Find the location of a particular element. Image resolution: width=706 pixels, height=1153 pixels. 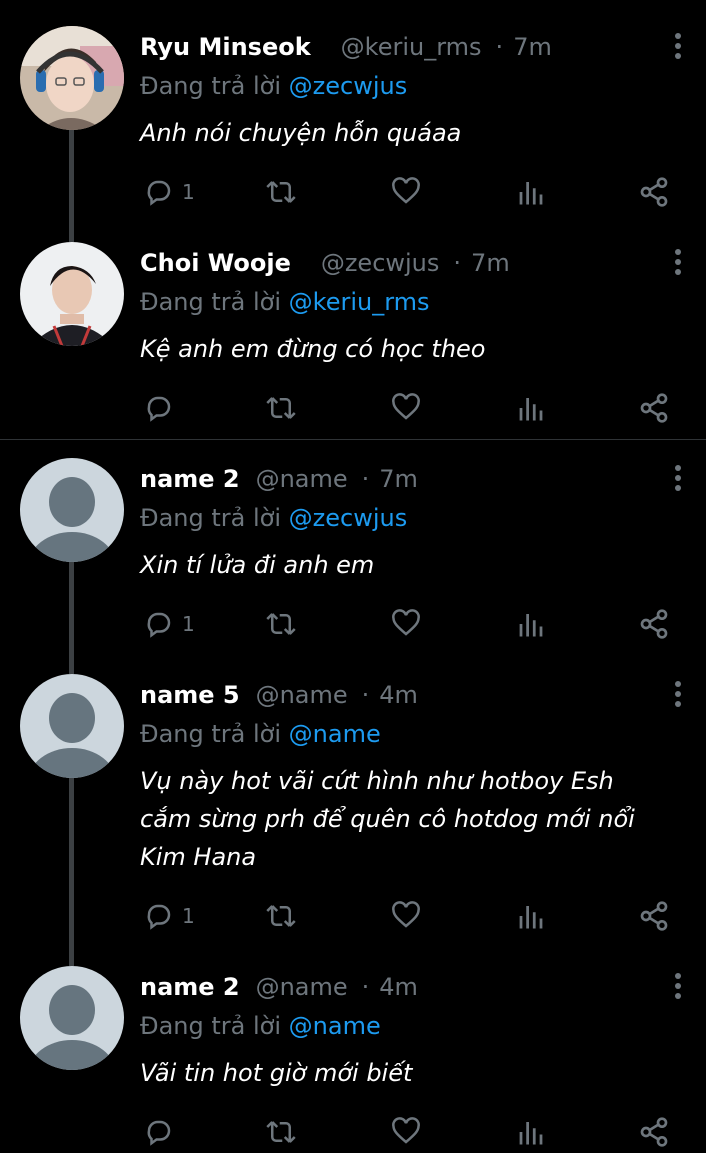

display-name: Choi Wooje is located at coordinates (215, 263).